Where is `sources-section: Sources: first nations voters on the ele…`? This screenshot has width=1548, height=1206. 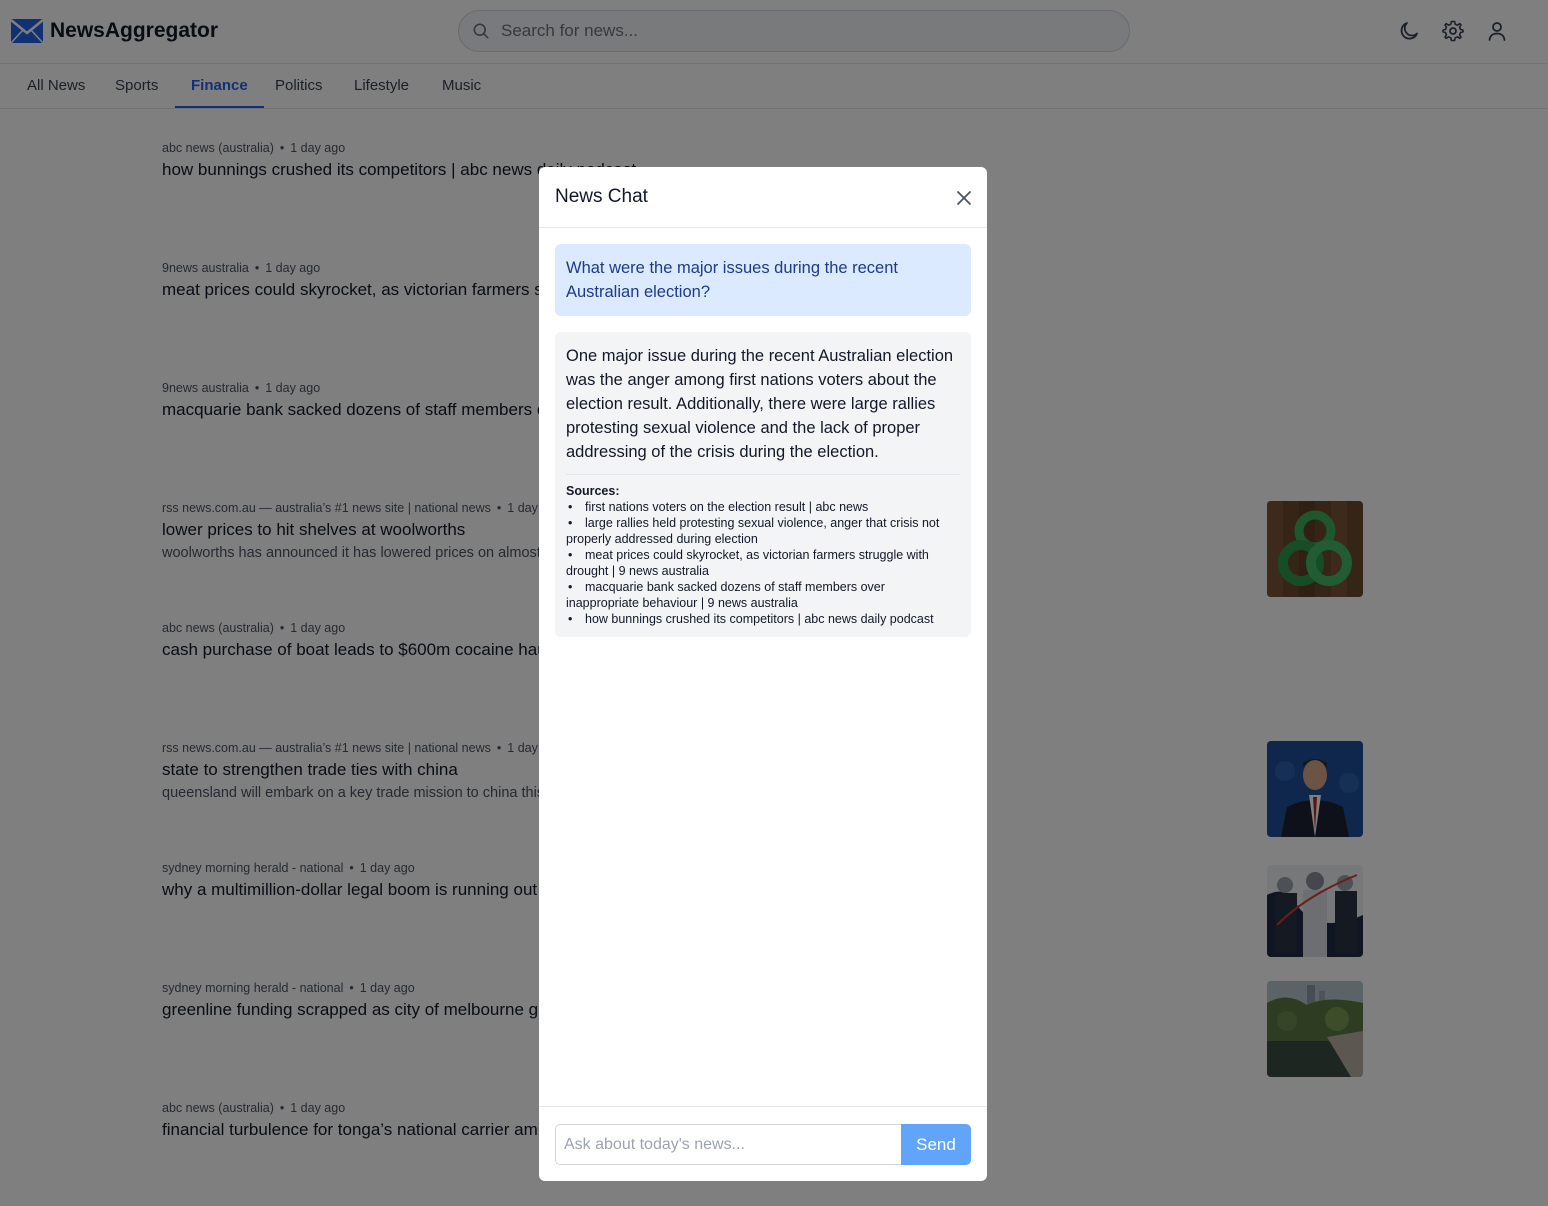
sources-section: Sources: first nations voters on the ele… is located at coordinates (763, 550).